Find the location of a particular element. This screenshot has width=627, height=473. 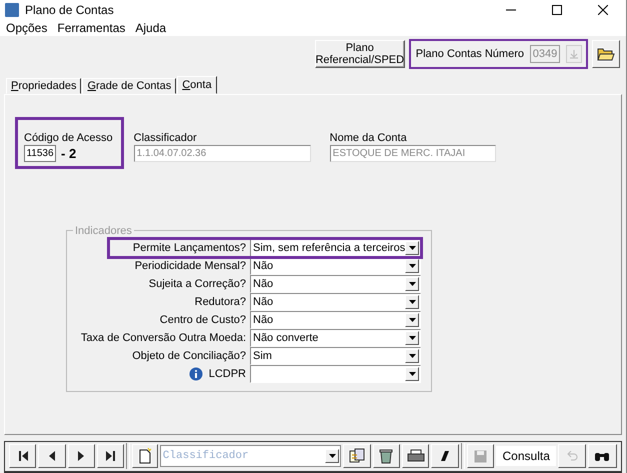

field-label: Periodicidade Mensal? is located at coordinates (190, 266).